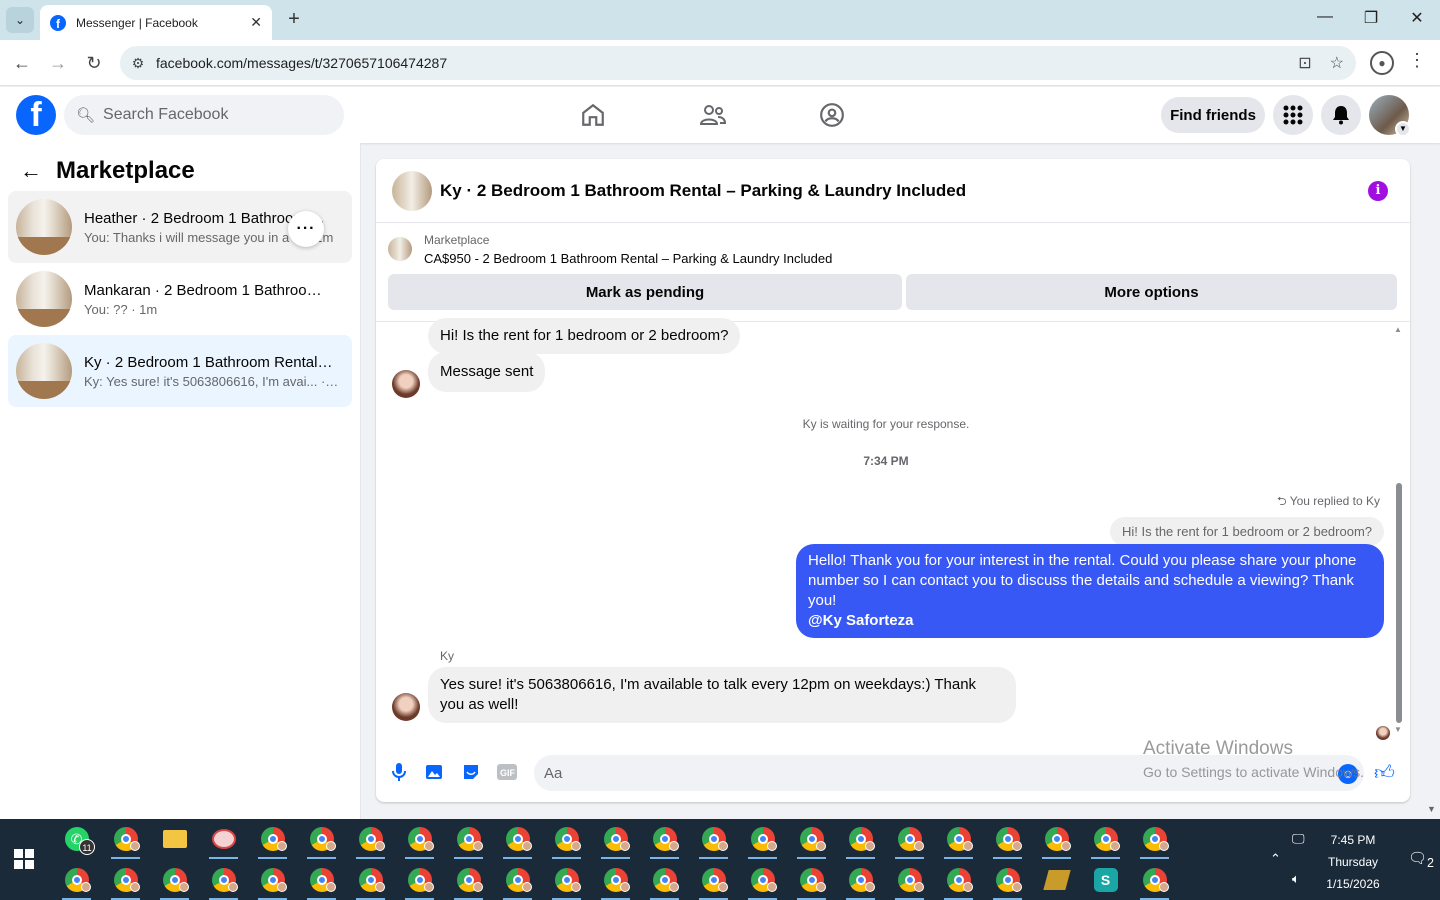 The height and width of the screenshot is (900, 1440). Describe the element at coordinates (1390, 116) in the screenshot. I see `account-avatar: ▼` at that location.